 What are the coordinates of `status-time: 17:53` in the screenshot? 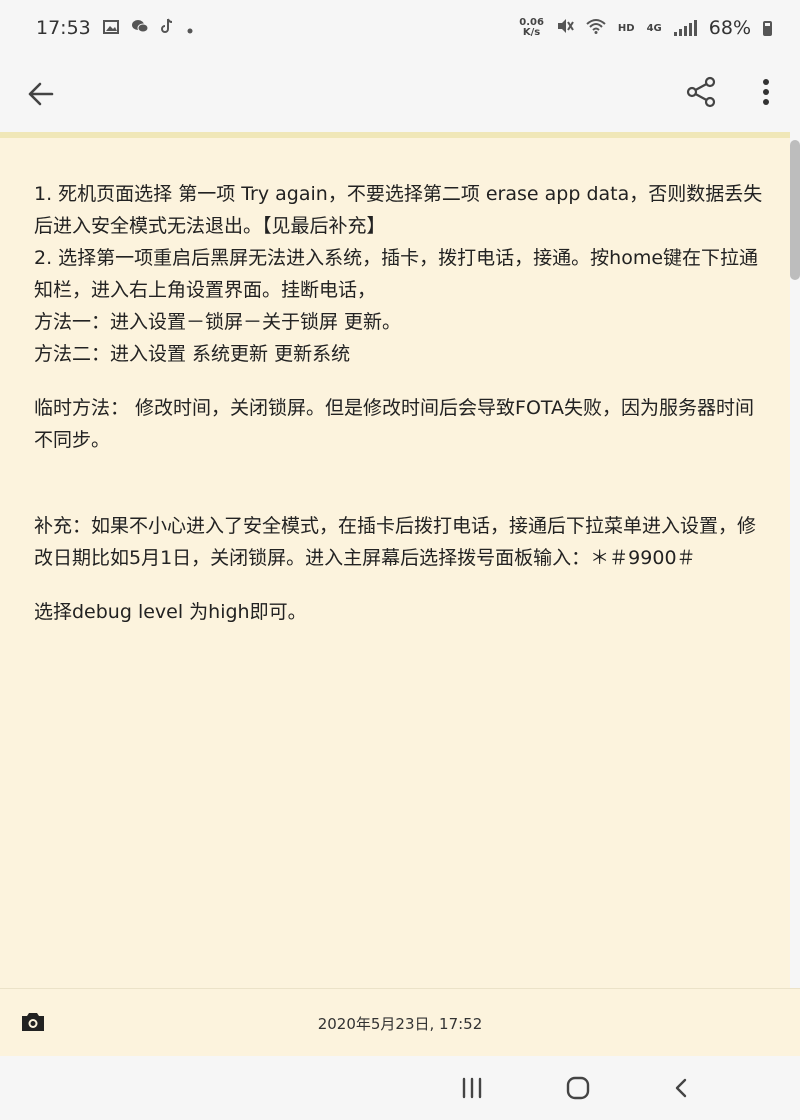 It's located at (63, 28).